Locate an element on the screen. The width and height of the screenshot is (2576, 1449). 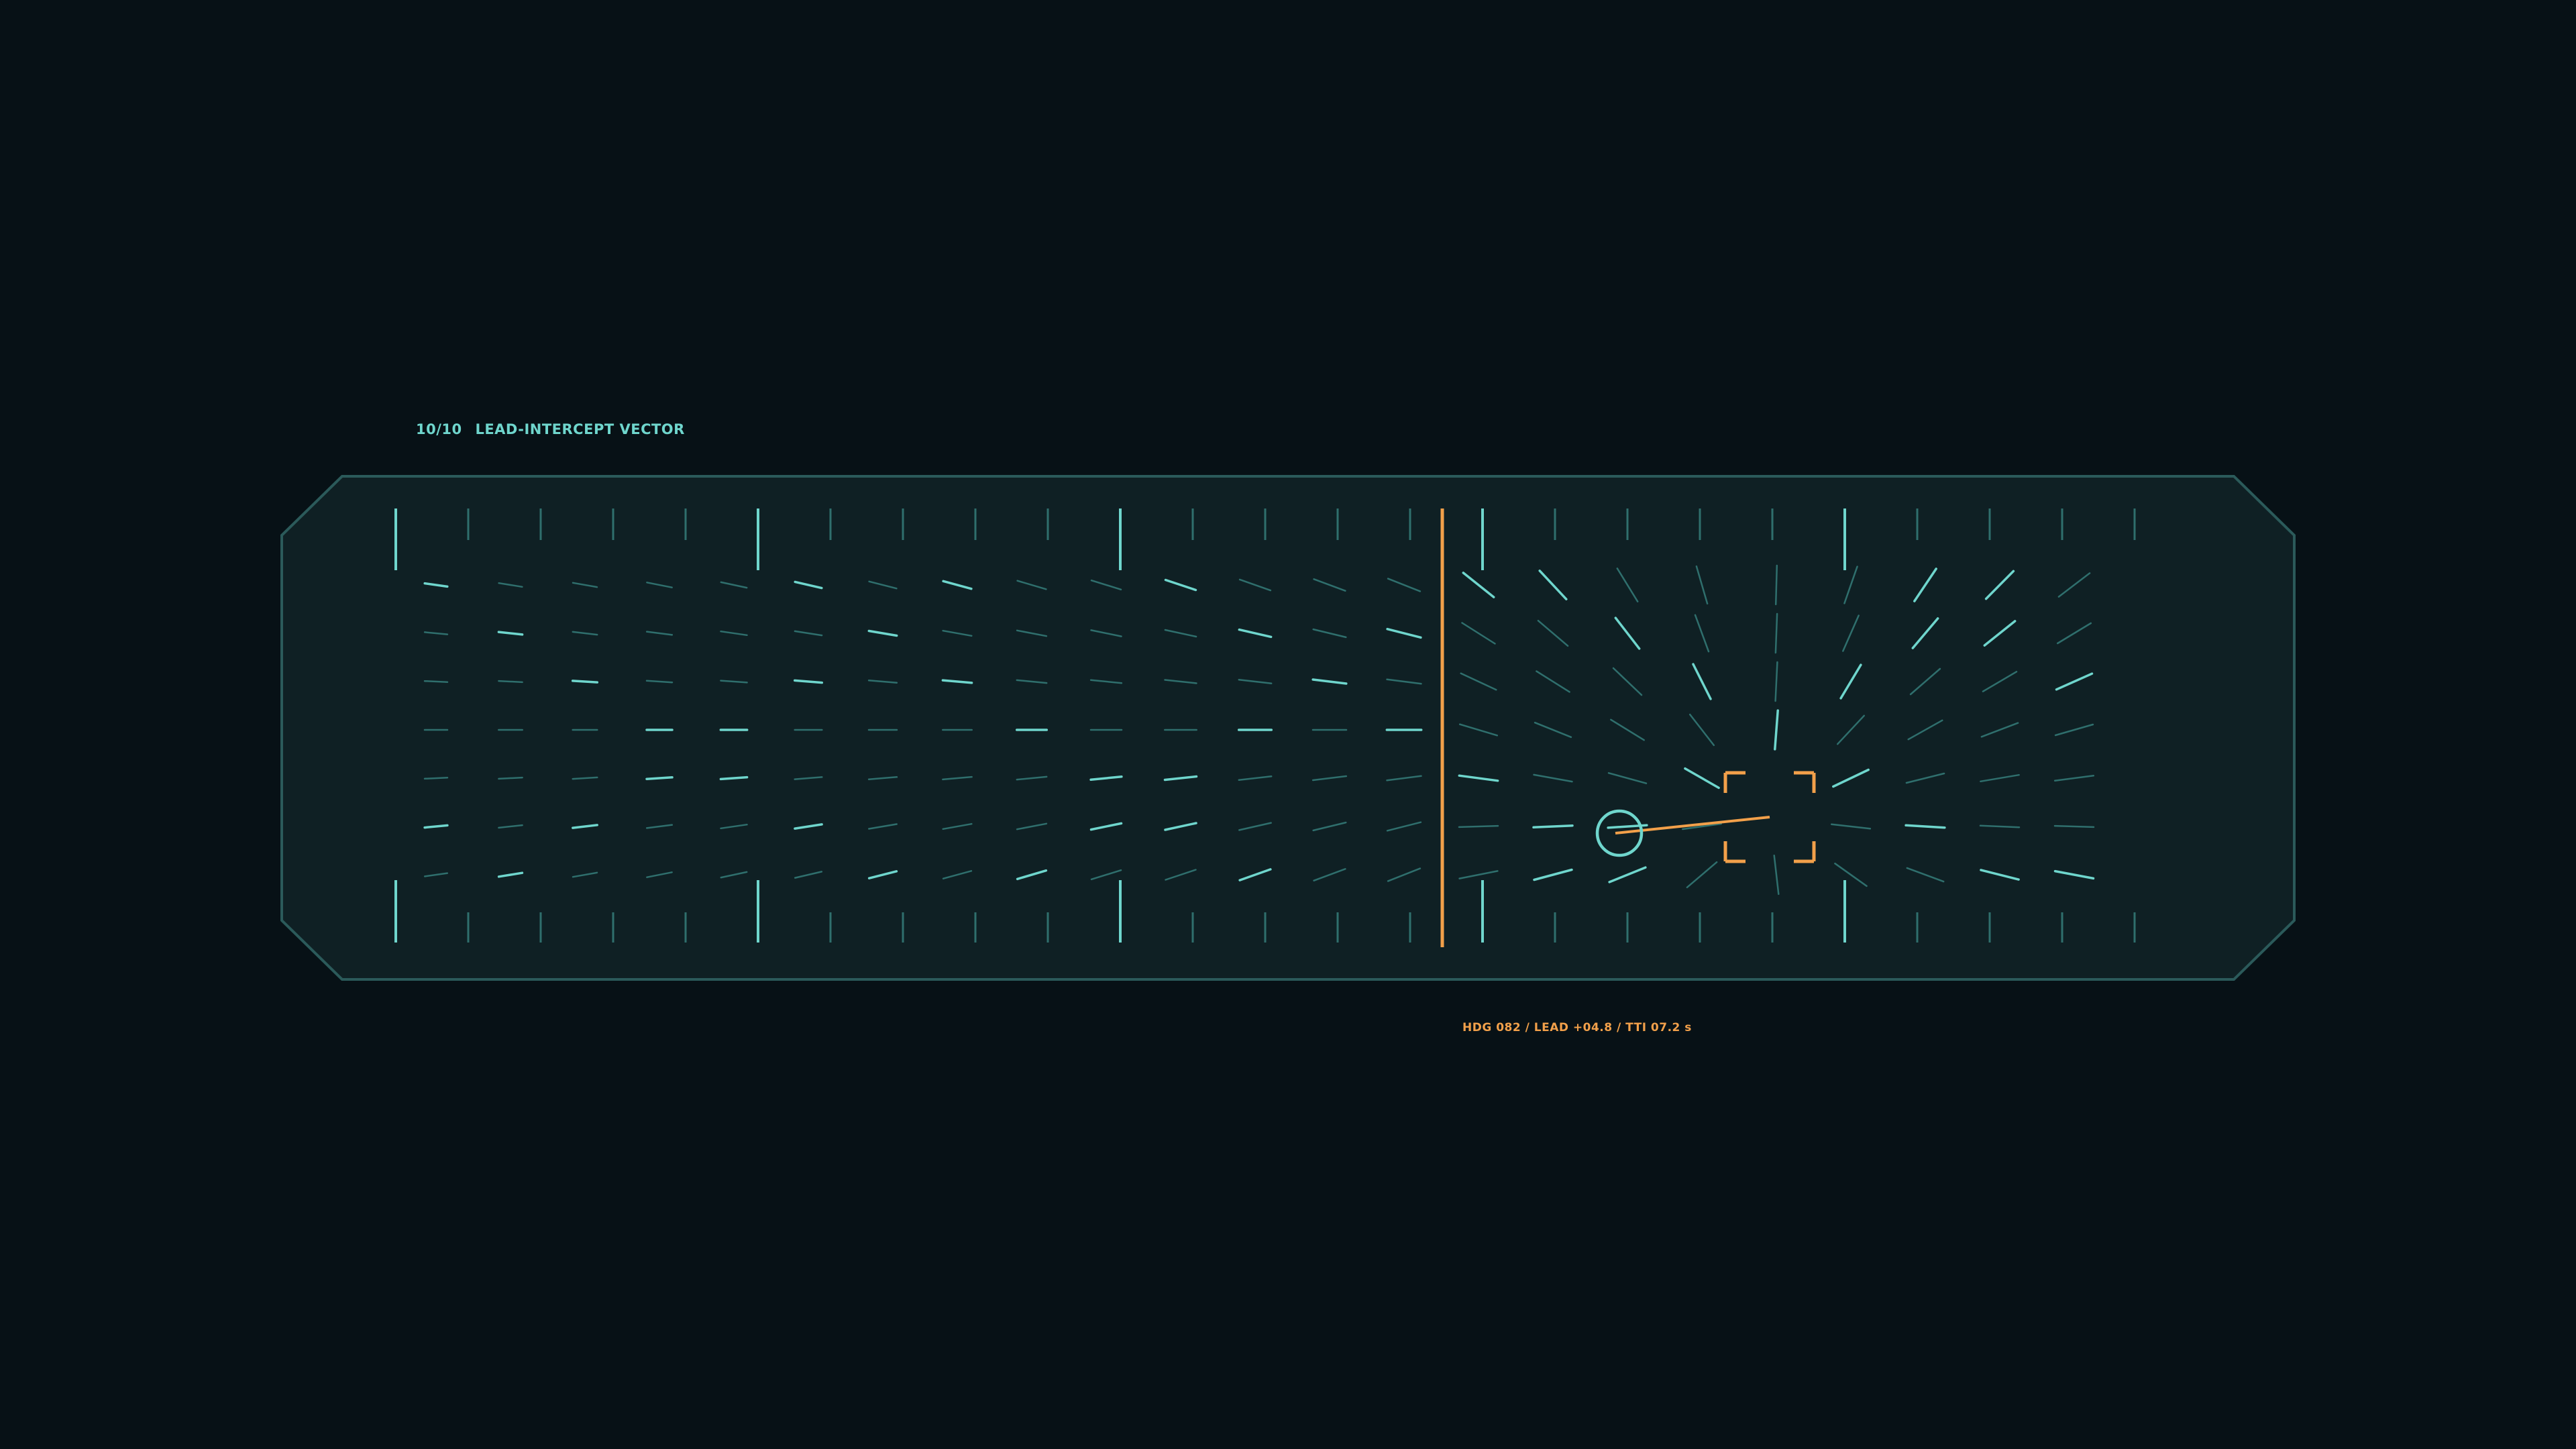
panel-title-text: LEAD-INTERCEPT VECTOR is located at coordinates (580, 429).